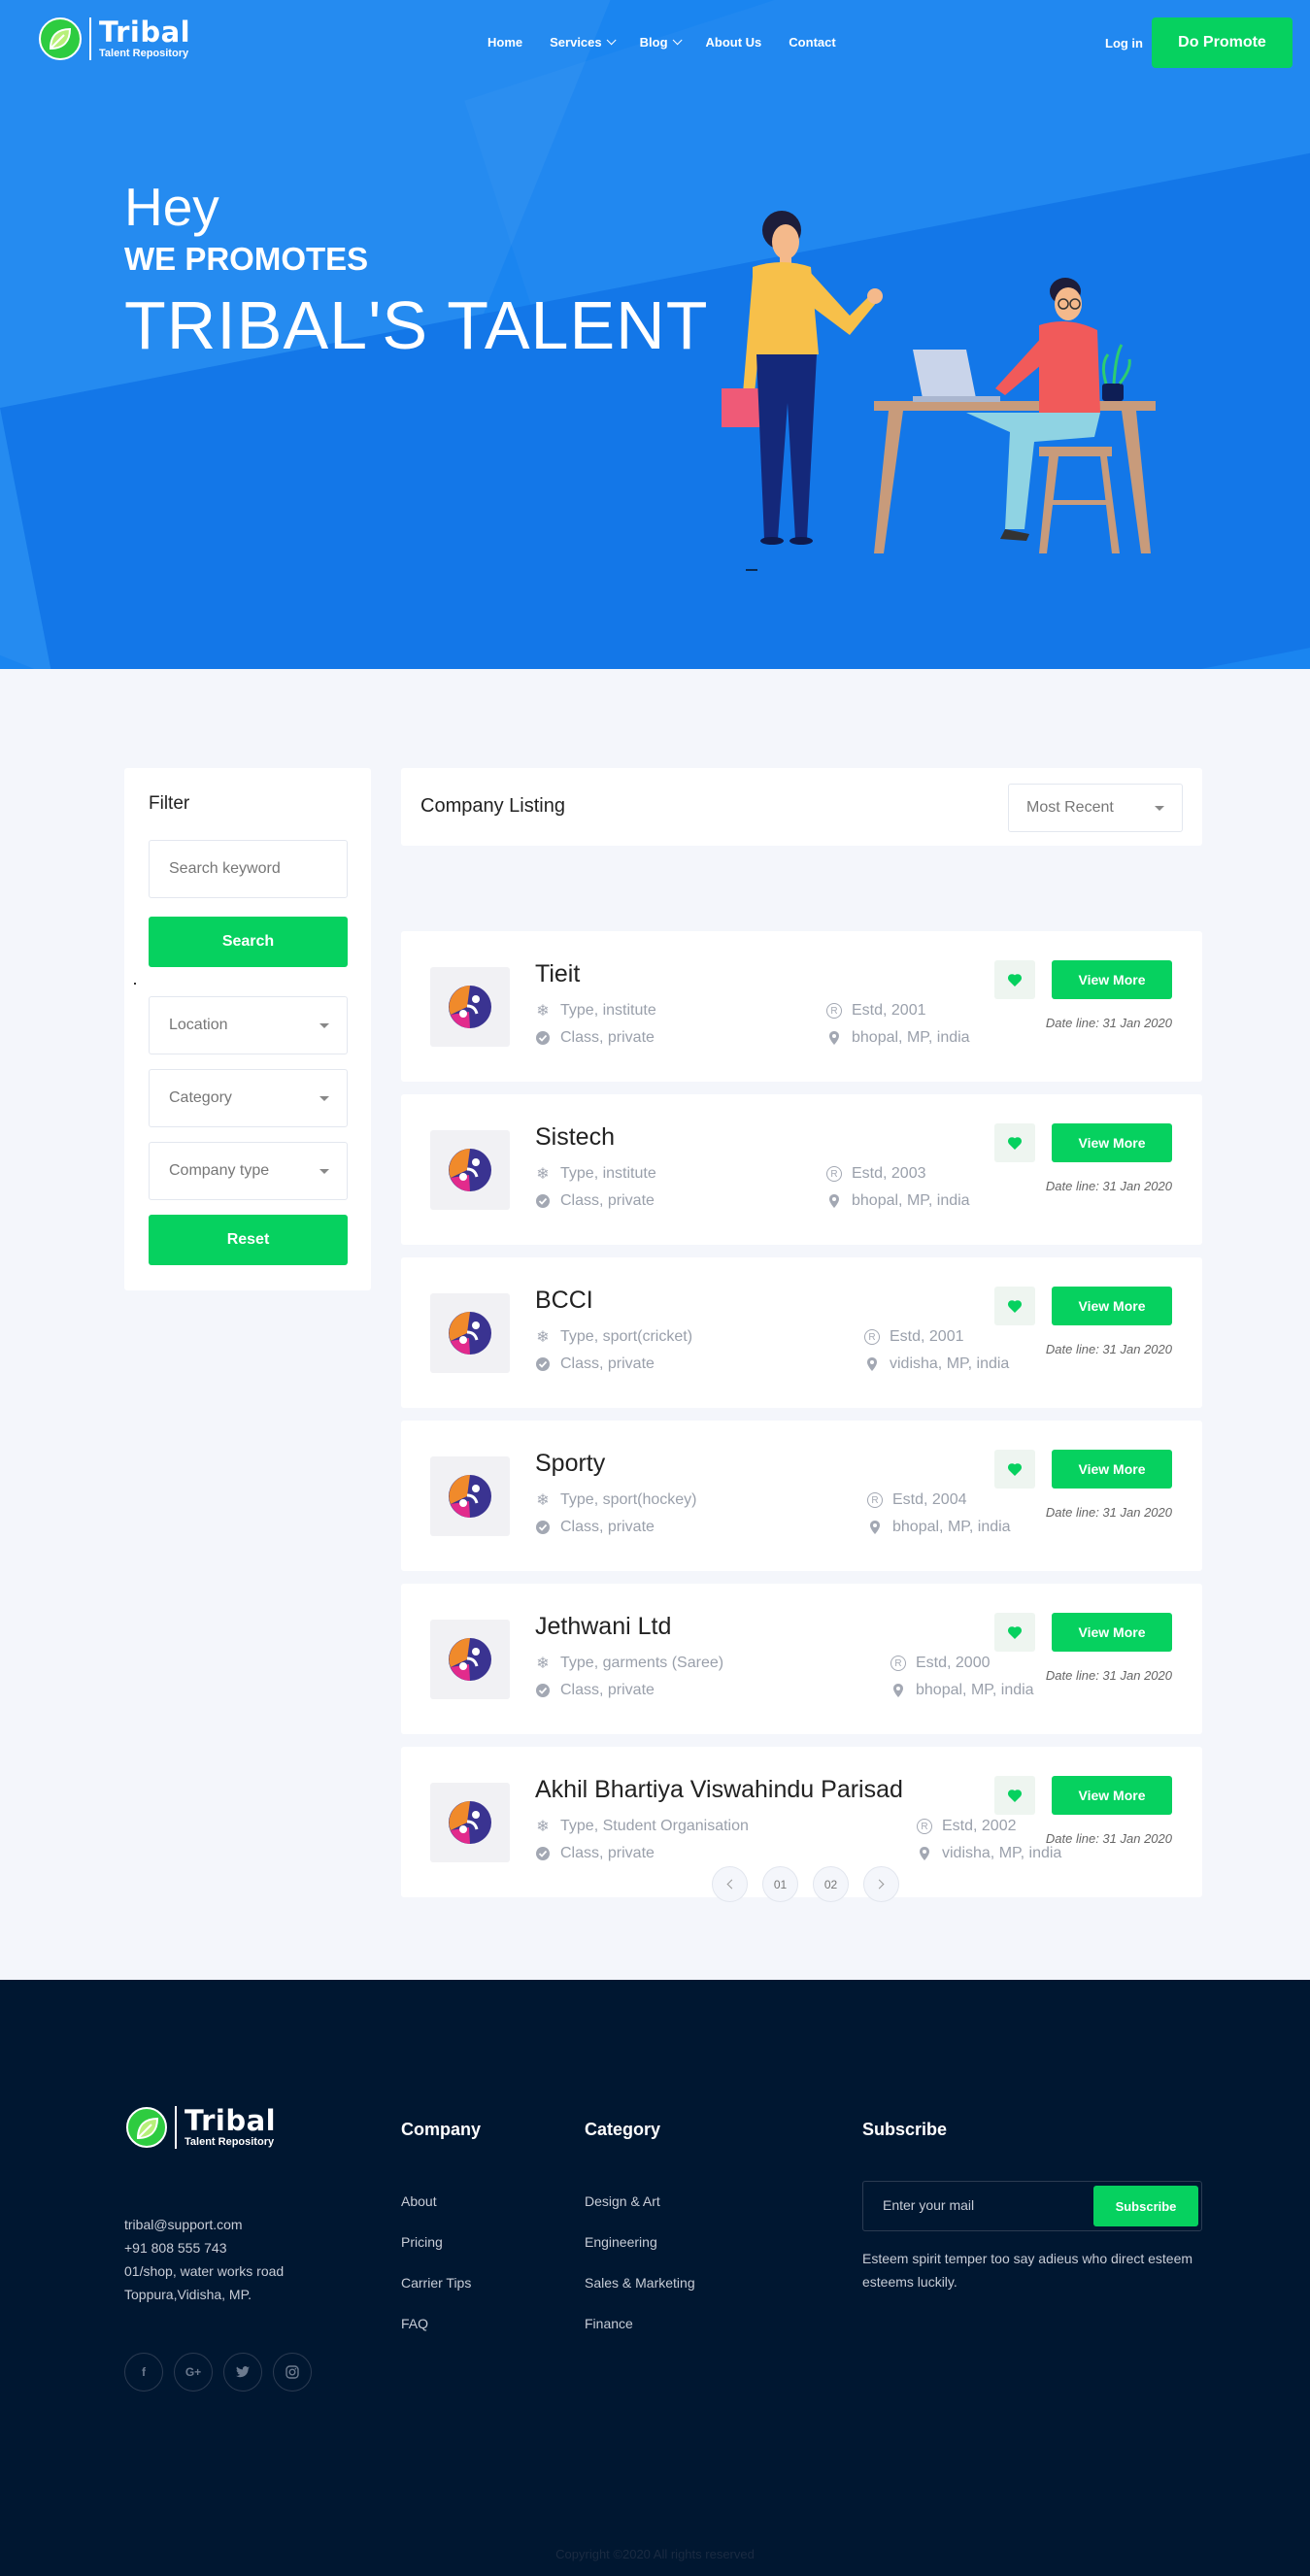 This screenshot has width=1310, height=2576. I want to click on category-select: Category, so click(248, 1098).